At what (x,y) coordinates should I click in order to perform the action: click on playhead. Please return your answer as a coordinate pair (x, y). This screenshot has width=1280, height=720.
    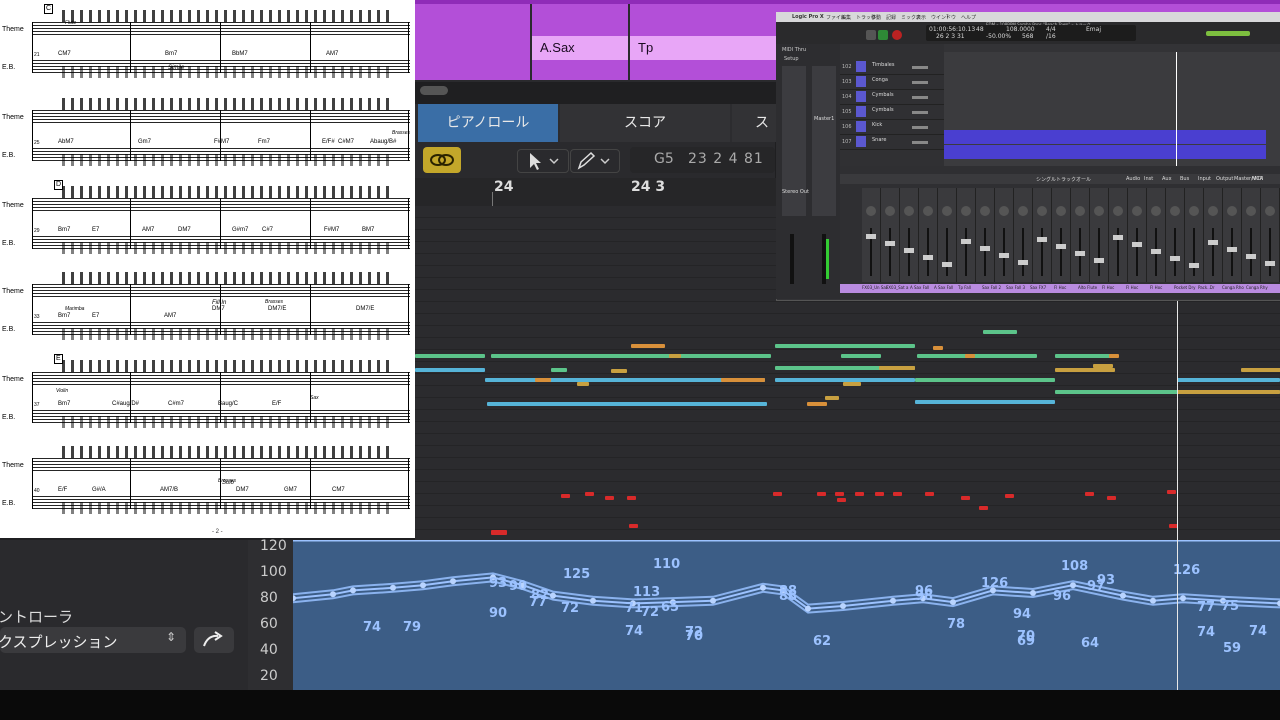
    Looking at the image, I should click on (1177, 495).